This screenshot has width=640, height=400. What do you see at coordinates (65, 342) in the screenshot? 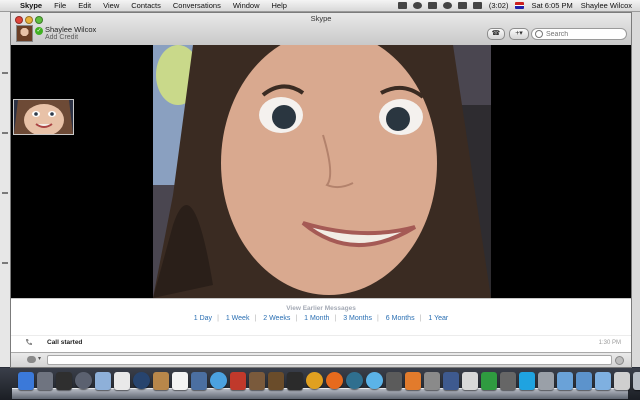
I see `call-started-text: Call started` at bounding box center [65, 342].